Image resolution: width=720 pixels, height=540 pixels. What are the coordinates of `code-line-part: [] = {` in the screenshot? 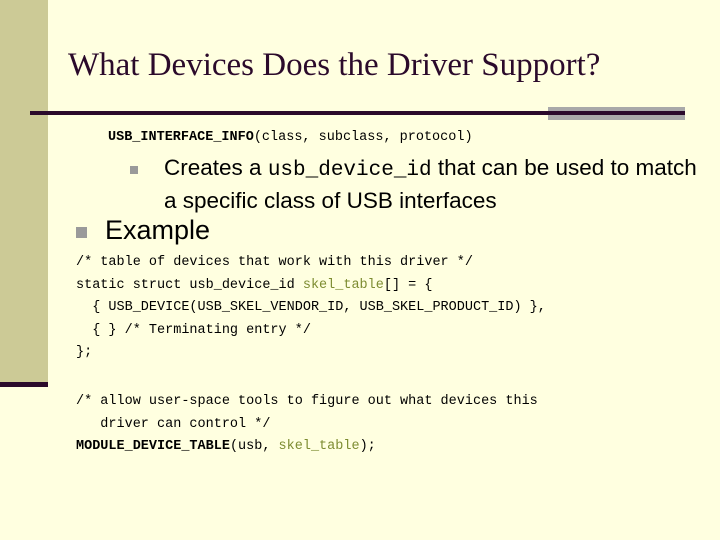 It's located at (408, 285).